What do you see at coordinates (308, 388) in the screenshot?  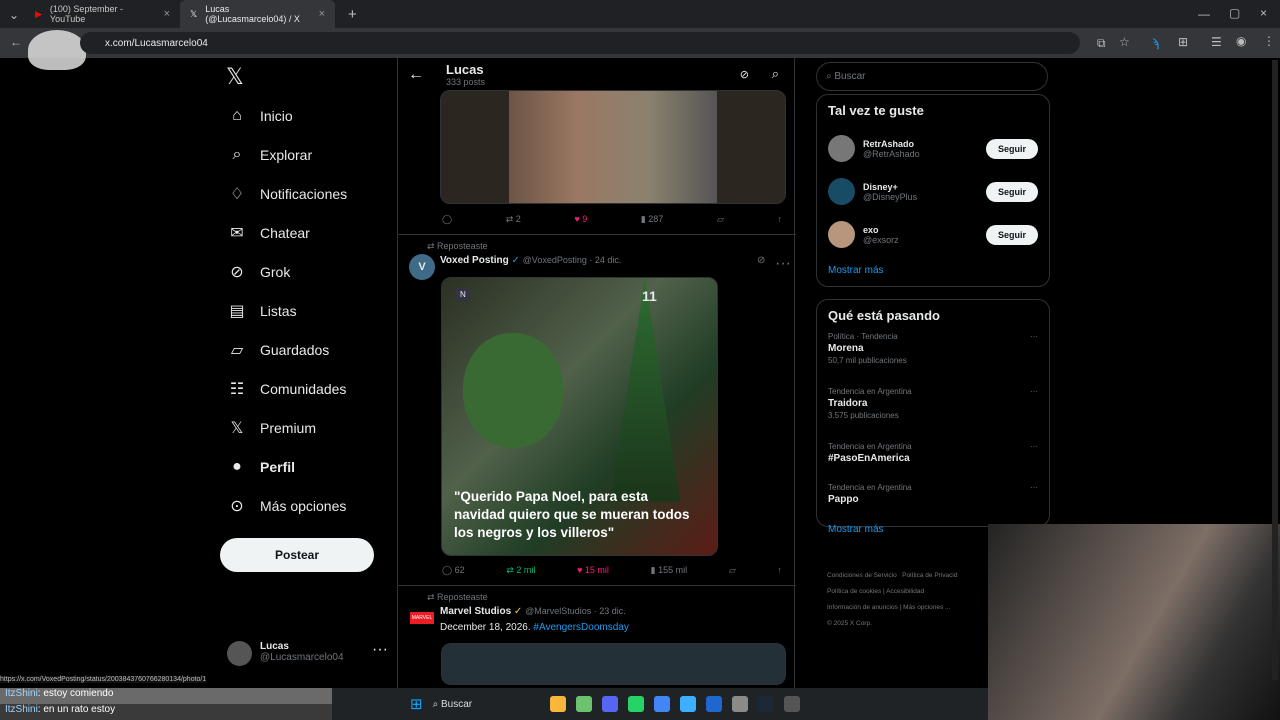 I see `sidebar-item-comunidades: ☷ Comunidades` at bounding box center [308, 388].